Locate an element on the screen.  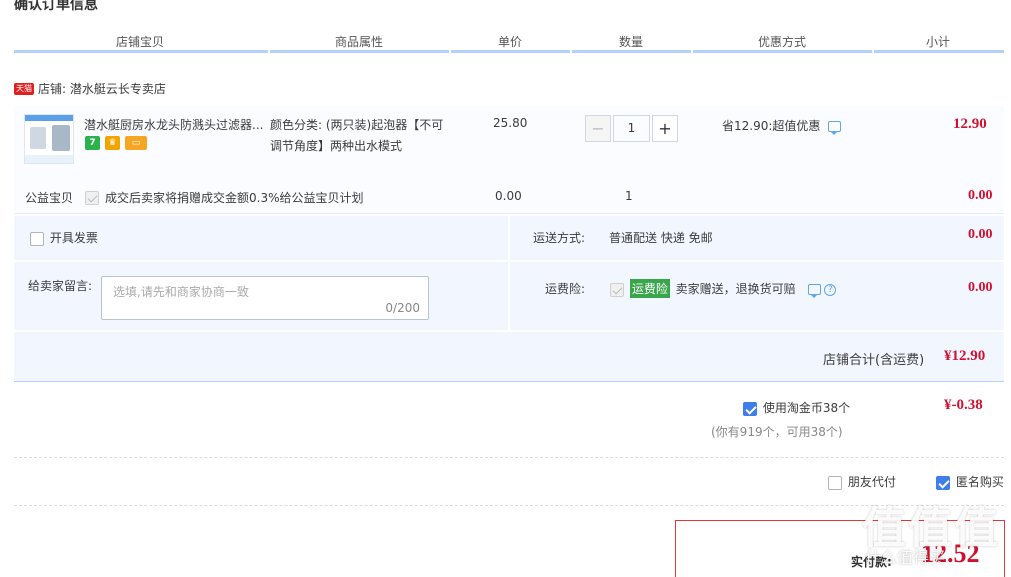
coins-amount: ¥-0.38 is located at coordinates (963, 405).